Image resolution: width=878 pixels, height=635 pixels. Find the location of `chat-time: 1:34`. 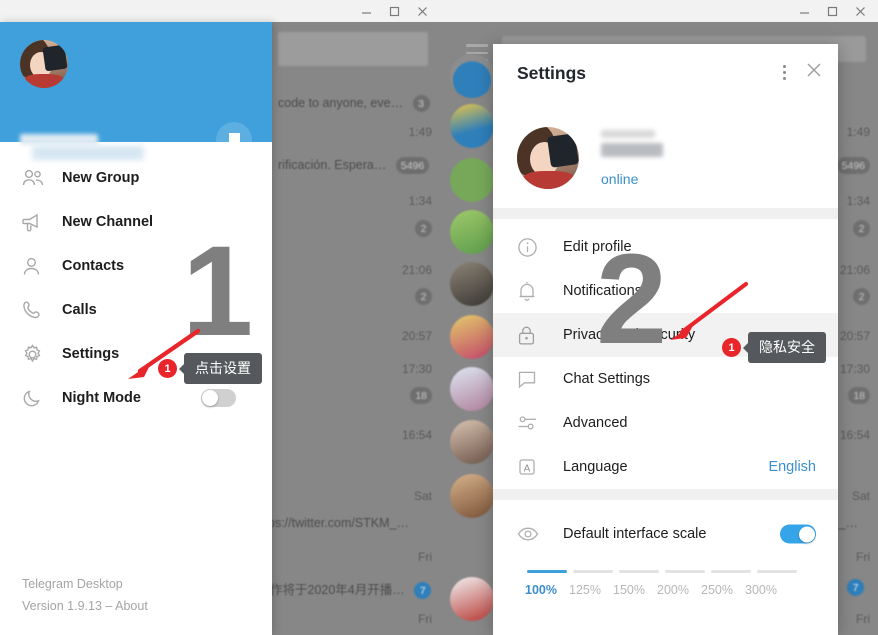

chat-time: 1:34 is located at coordinates (420, 201).